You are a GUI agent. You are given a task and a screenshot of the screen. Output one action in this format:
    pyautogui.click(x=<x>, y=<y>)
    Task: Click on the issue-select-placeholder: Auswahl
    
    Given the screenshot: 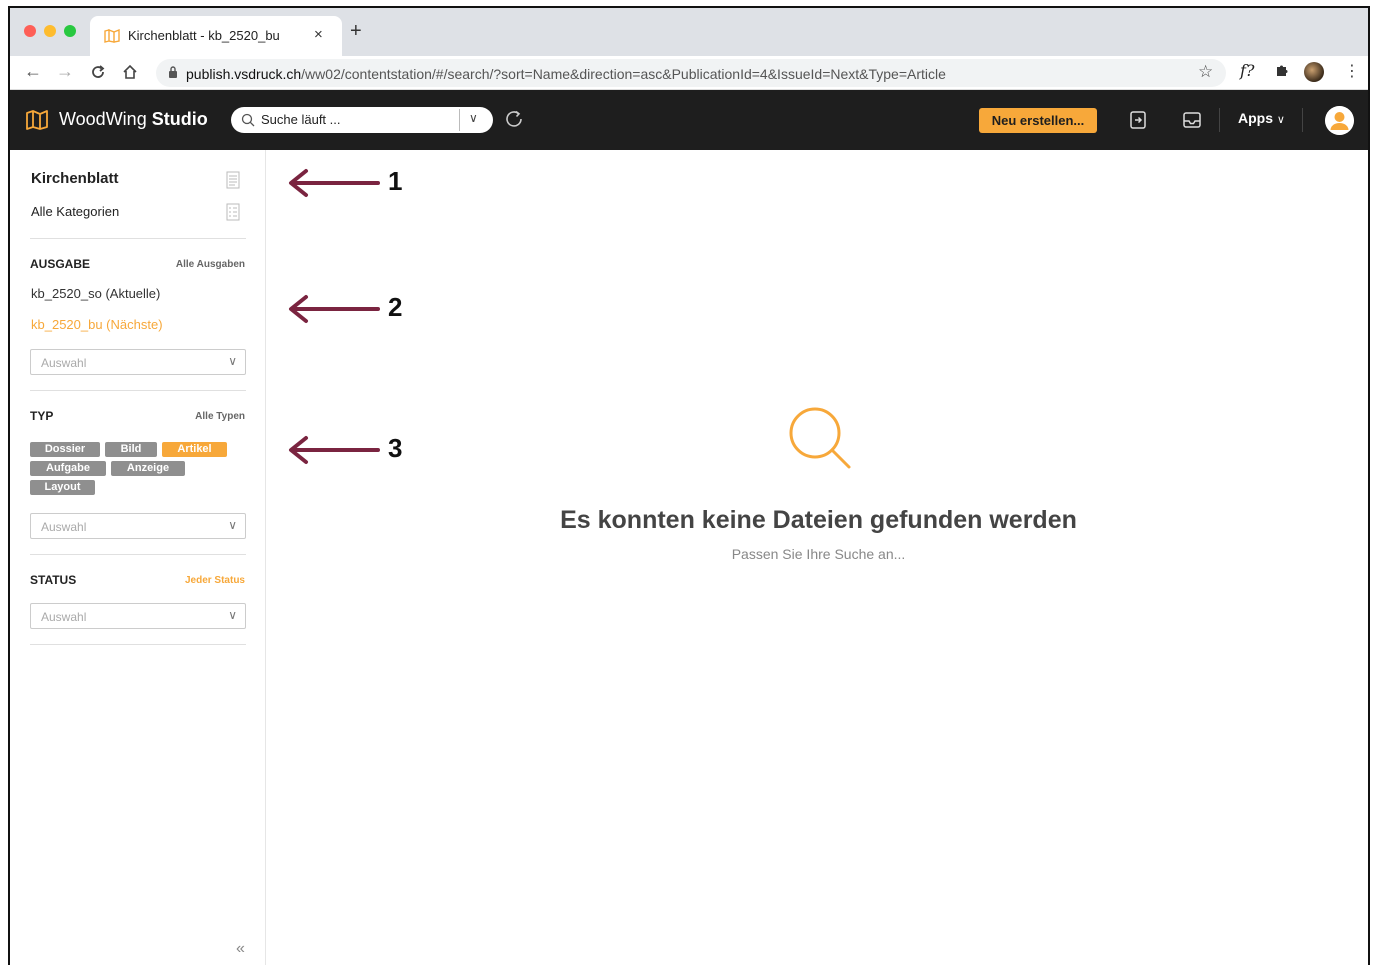 What is the action you would take?
    pyautogui.click(x=64, y=363)
    